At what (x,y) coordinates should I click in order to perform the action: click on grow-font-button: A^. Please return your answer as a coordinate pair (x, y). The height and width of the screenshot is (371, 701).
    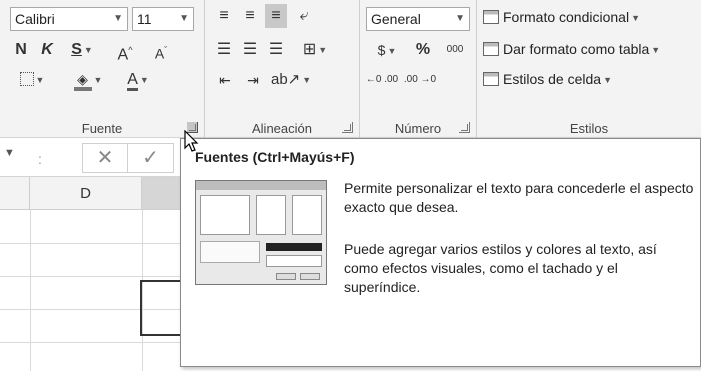
    Looking at the image, I should click on (125, 51).